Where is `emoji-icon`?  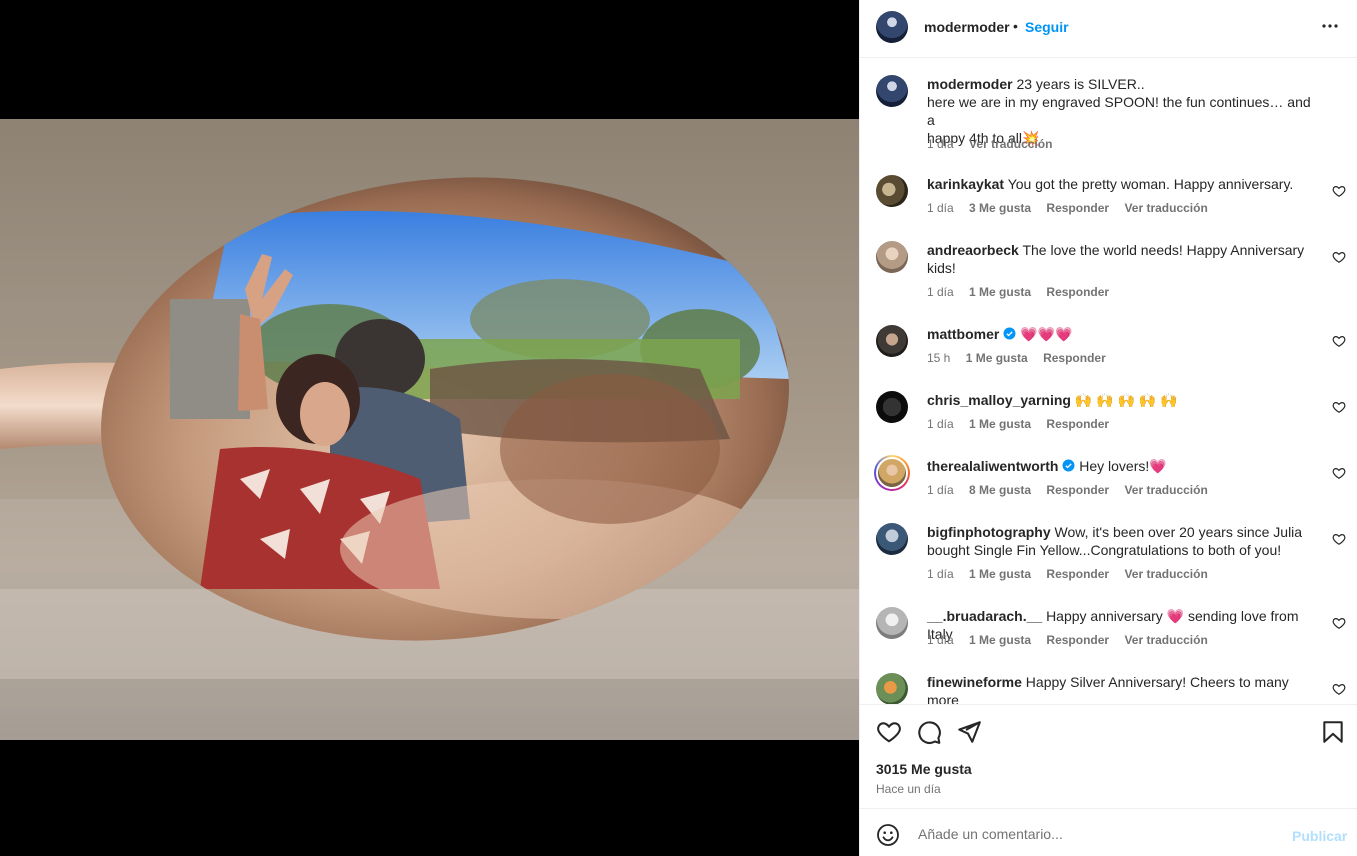
emoji-icon is located at coordinates (888, 835).